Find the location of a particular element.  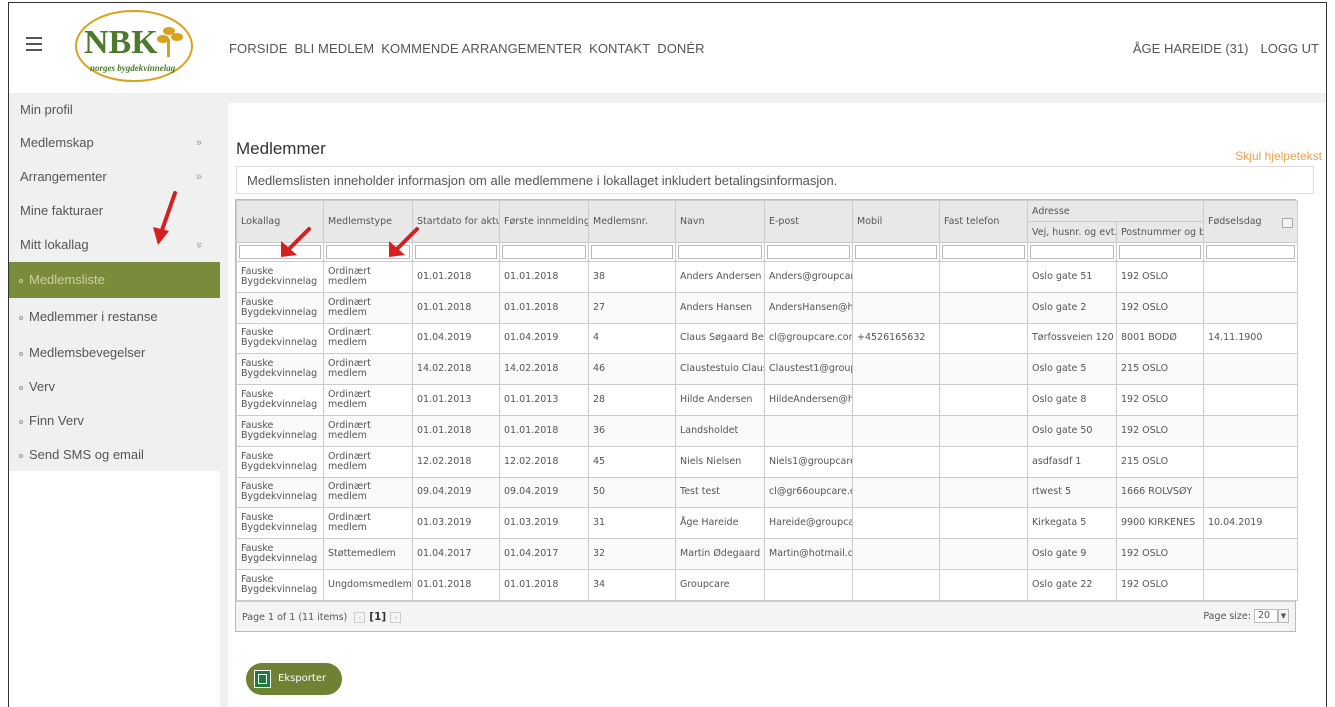

sidebar-item-label: Send SMS og email is located at coordinates (86, 454).